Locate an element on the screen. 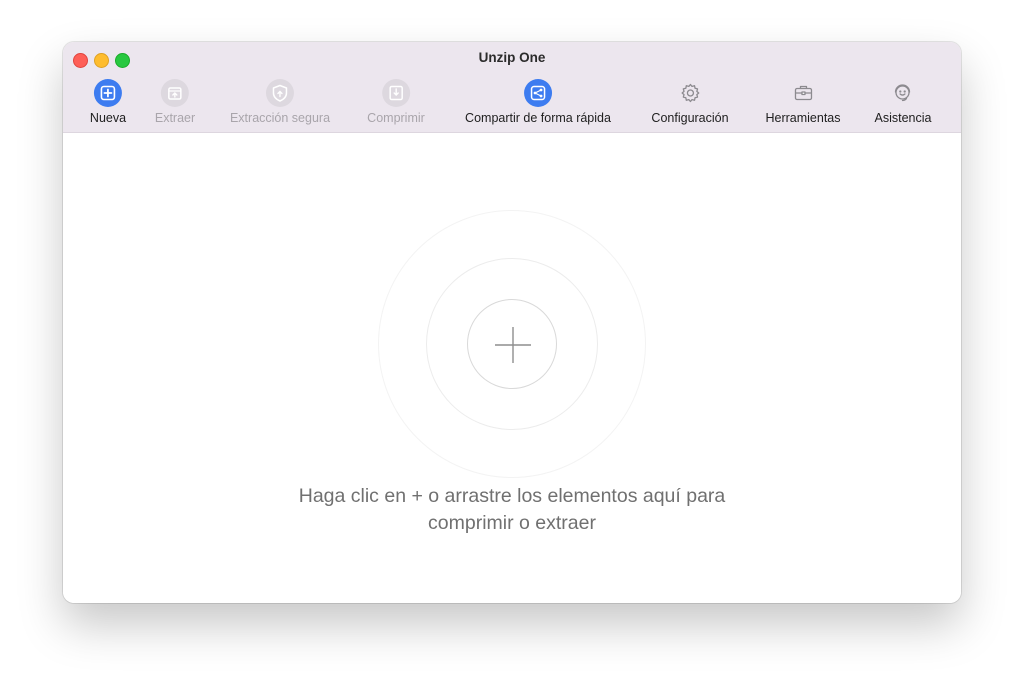 This screenshot has width=1024, height=687. toolbar-quick-share-label: Compartir de forma rápida is located at coordinates (538, 118).